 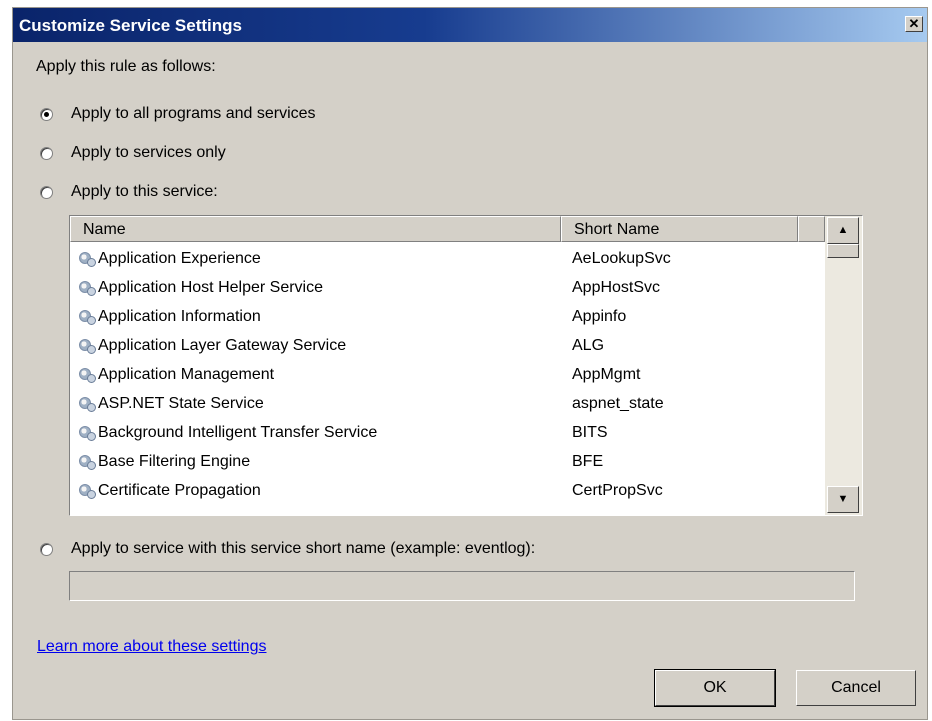 I want to click on arrow-up-icon: ▲, so click(x=843, y=230).